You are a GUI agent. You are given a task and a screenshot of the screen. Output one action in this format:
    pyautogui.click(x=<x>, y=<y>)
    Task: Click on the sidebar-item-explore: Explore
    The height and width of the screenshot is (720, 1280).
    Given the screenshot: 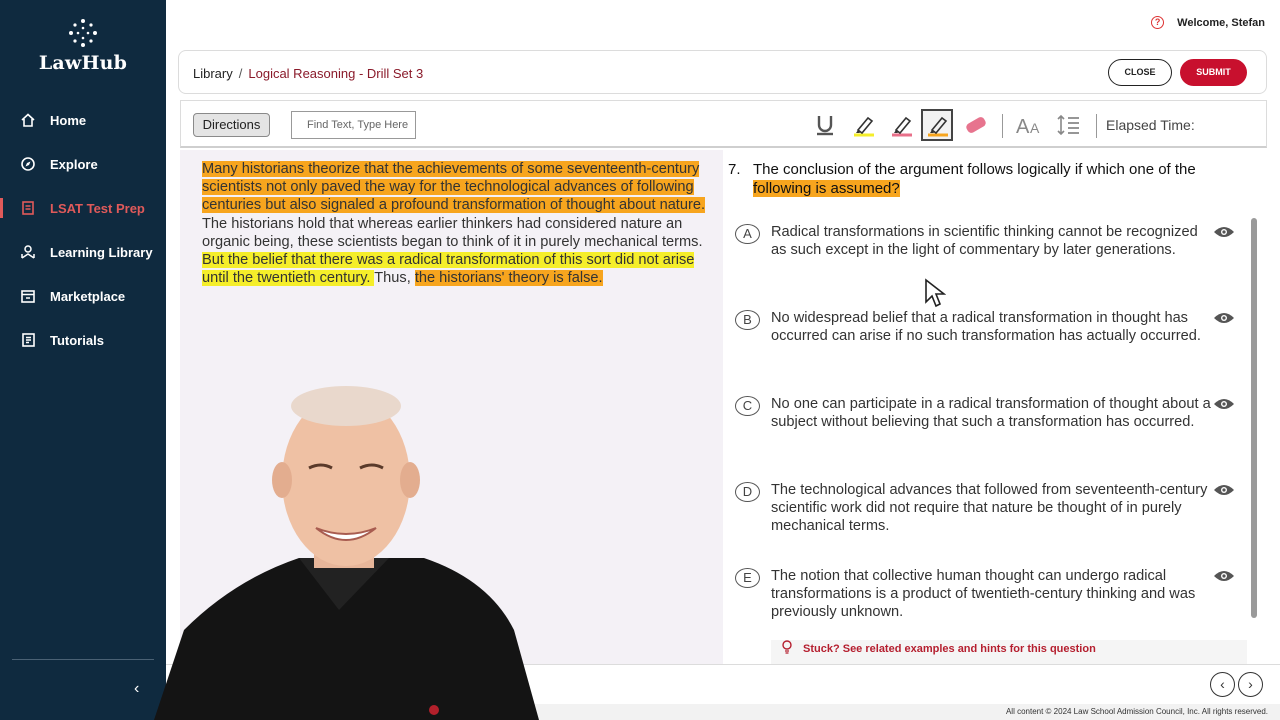 What is the action you would take?
    pyautogui.click(x=83, y=164)
    